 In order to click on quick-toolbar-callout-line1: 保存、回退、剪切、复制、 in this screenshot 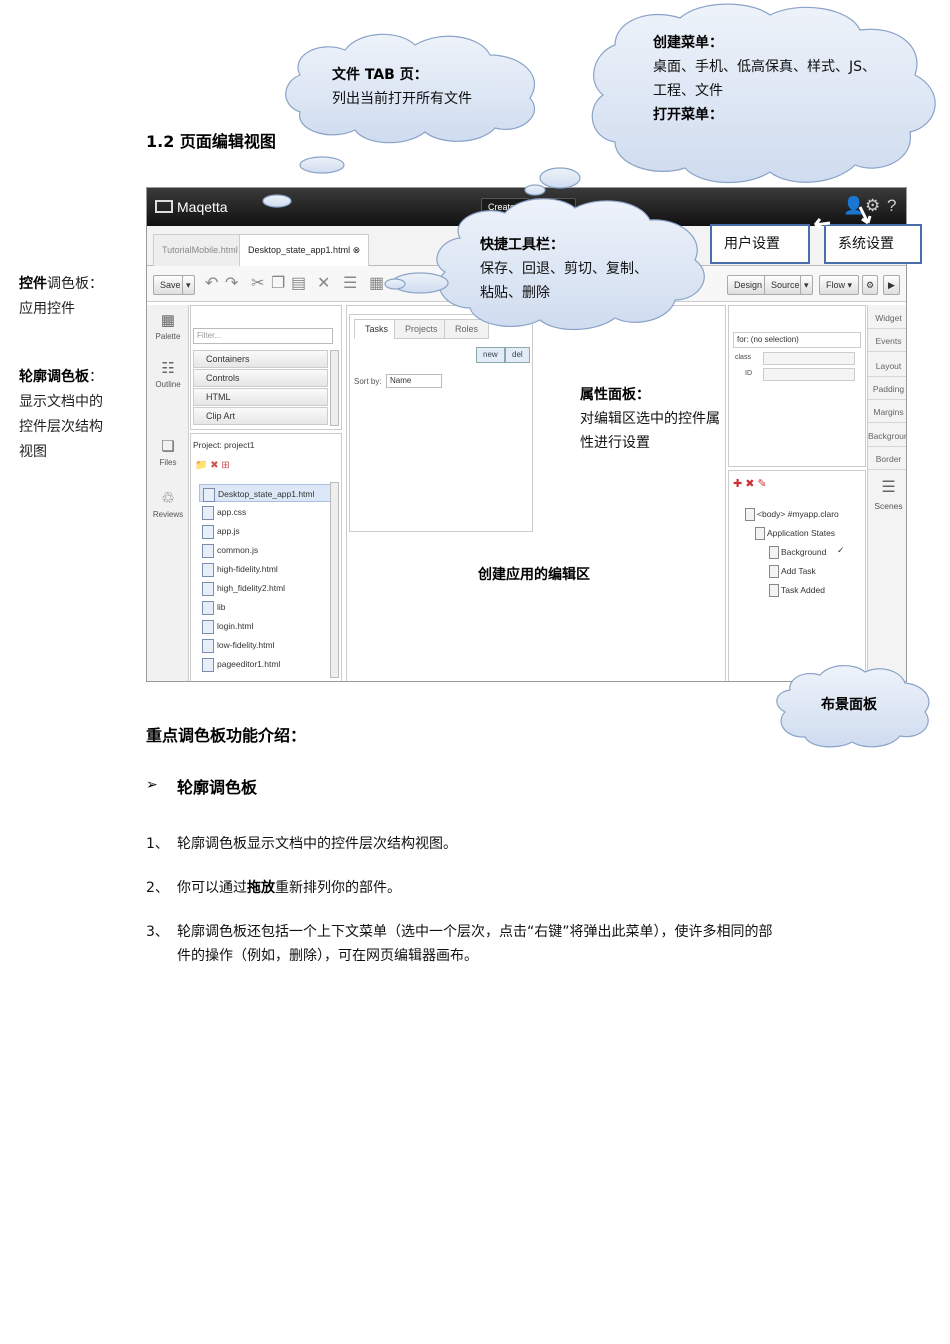, I will do `click(564, 269)`.